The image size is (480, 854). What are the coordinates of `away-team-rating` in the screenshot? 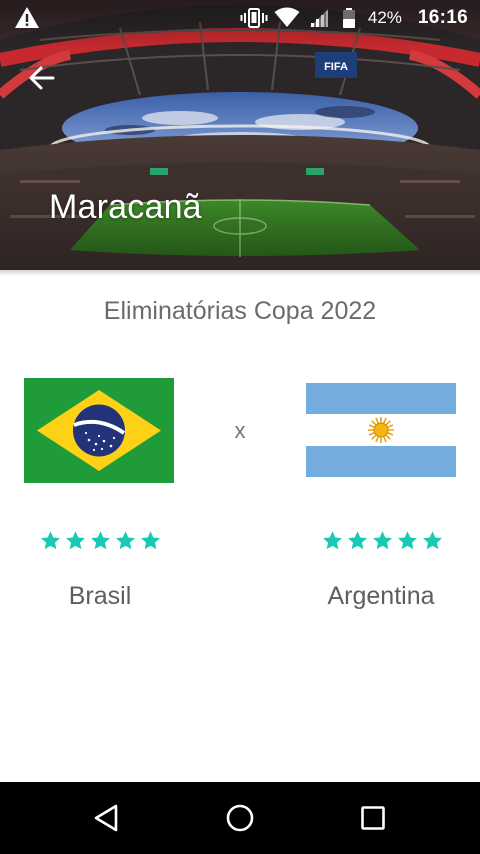 It's located at (382, 540).